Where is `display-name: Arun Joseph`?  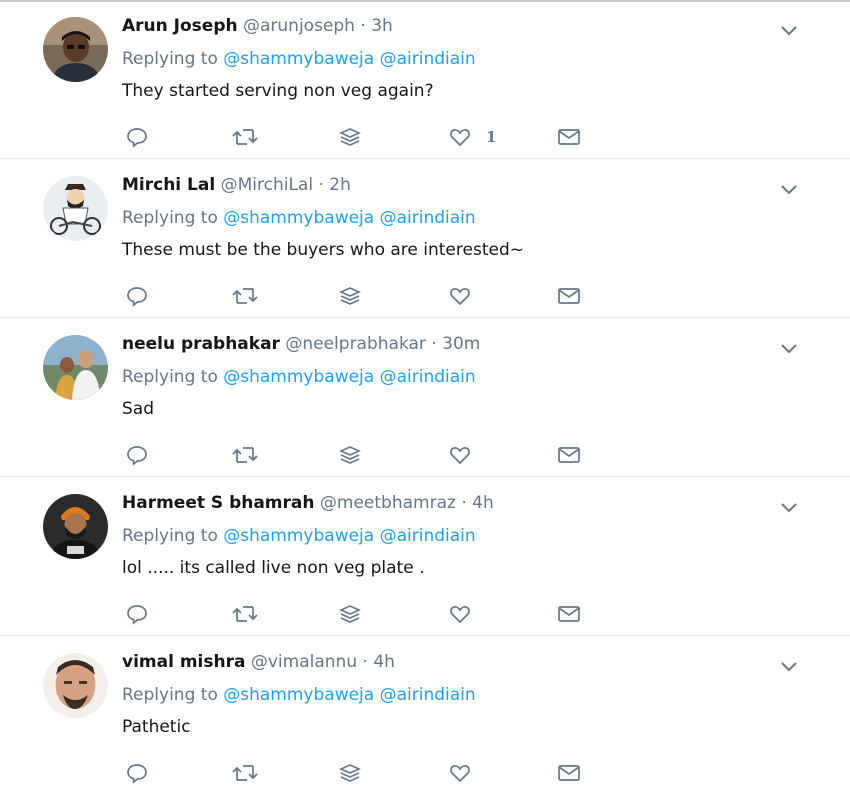 display-name: Arun Joseph is located at coordinates (180, 26).